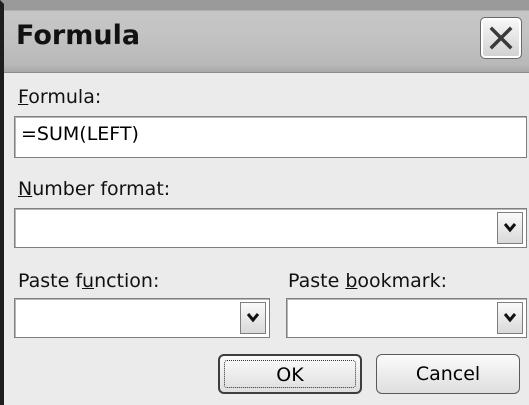 This screenshot has width=529, height=405. I want to click on cancel-button: Cancel, so click(448, 374).